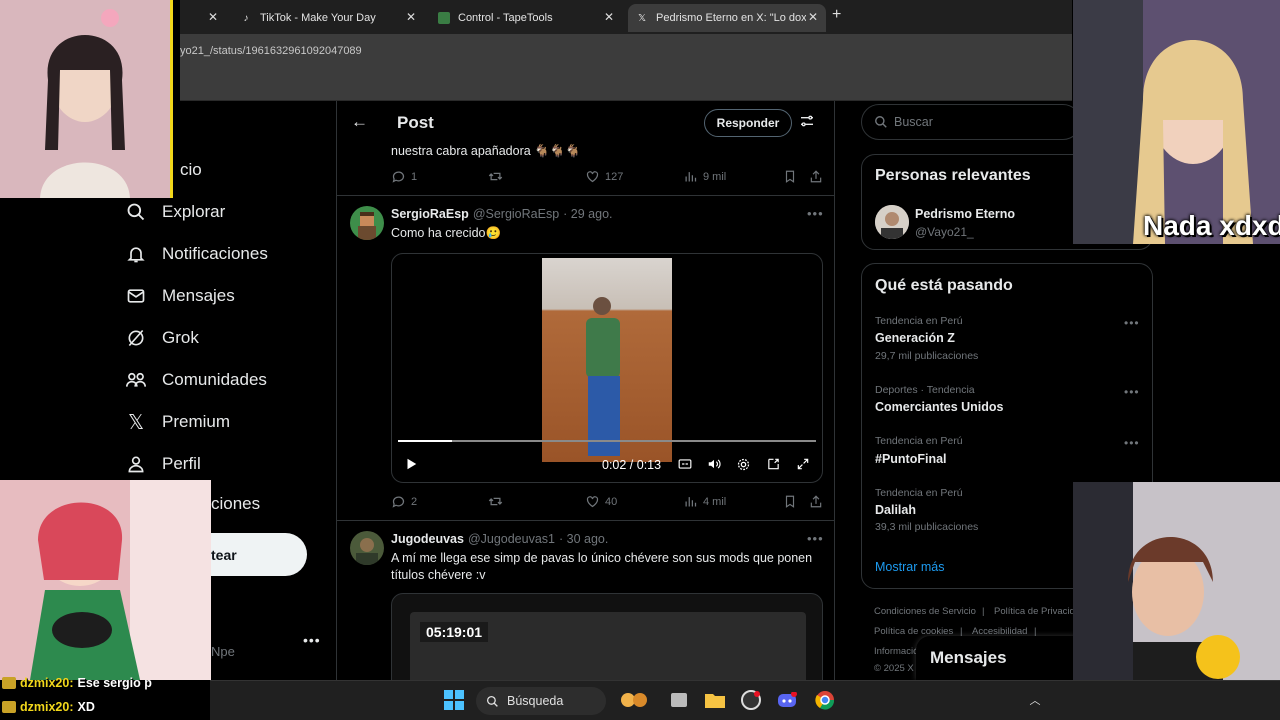 The image size is (1280, 720). Describe the element at coordinates (516, 214) in the screenshot. I see `author-handle: @SergioRaEsp` at that location.